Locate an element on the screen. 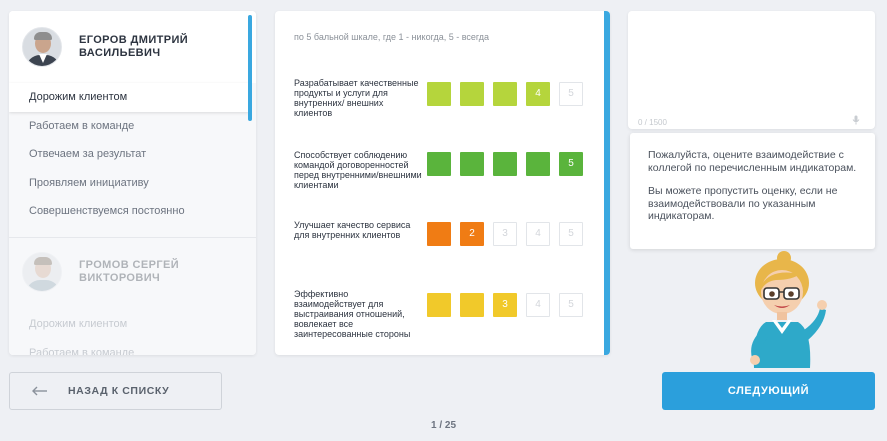 The image size is (887, 441). score-boxes: 345 is located at coordinates (509, 305).